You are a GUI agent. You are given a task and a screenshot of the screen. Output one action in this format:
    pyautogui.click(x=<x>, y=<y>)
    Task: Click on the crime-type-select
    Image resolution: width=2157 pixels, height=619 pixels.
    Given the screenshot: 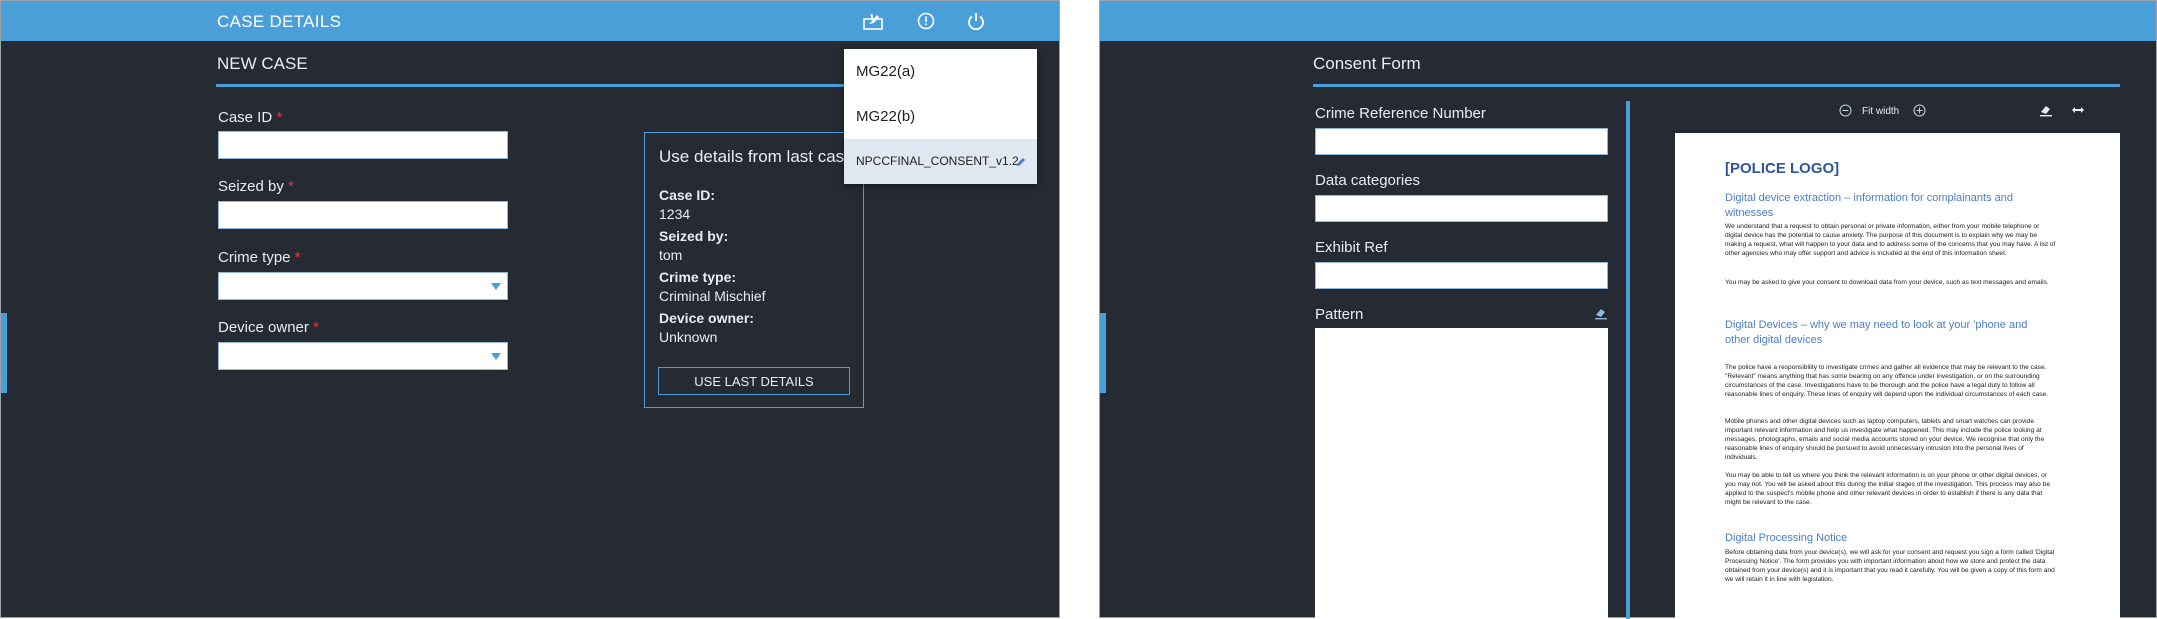 What is the action you would take?
    pyautogui.click(x=363, y=286)
    